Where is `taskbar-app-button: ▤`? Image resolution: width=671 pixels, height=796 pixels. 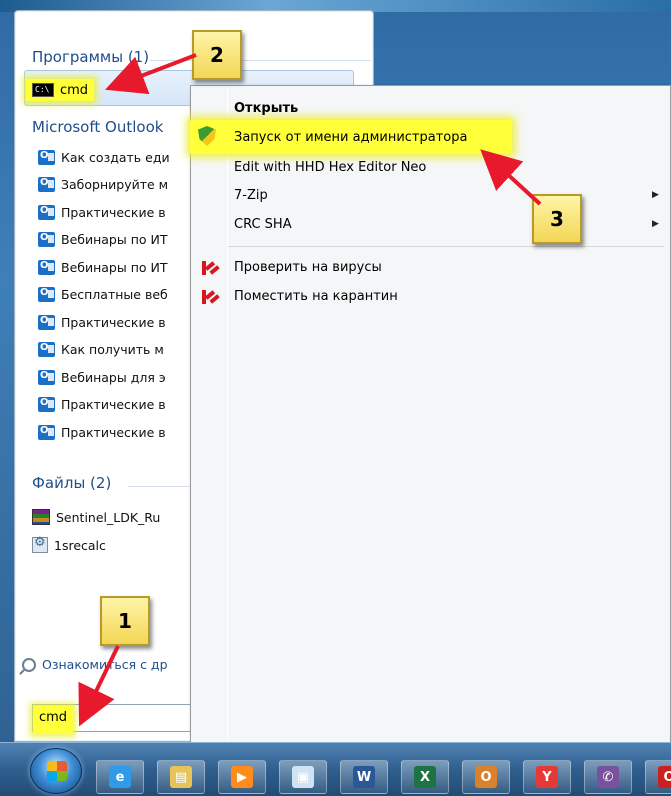
taskbar-app-button: ▤ is located at coordinates (181, 777).